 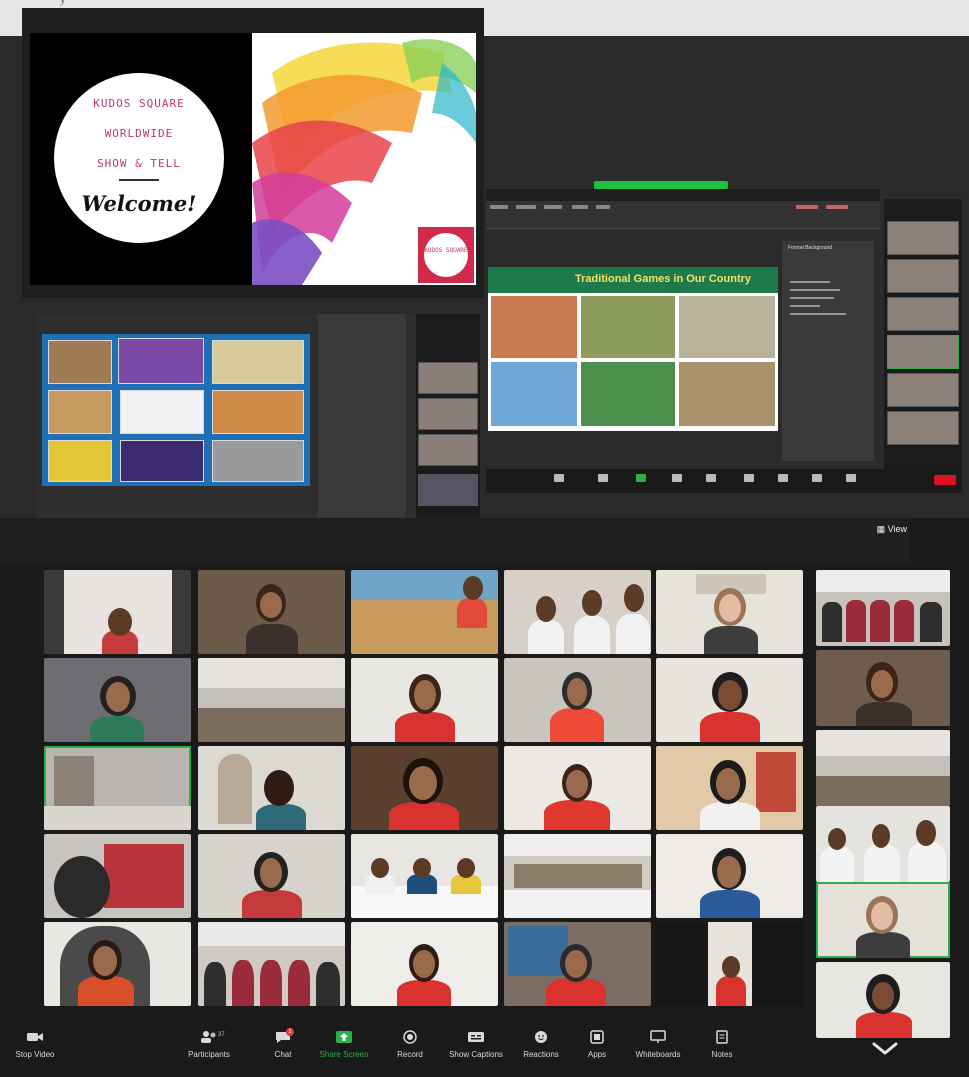 I want to click on welcome-line-2: WORLDWIDE, so click(x=139, y=133).